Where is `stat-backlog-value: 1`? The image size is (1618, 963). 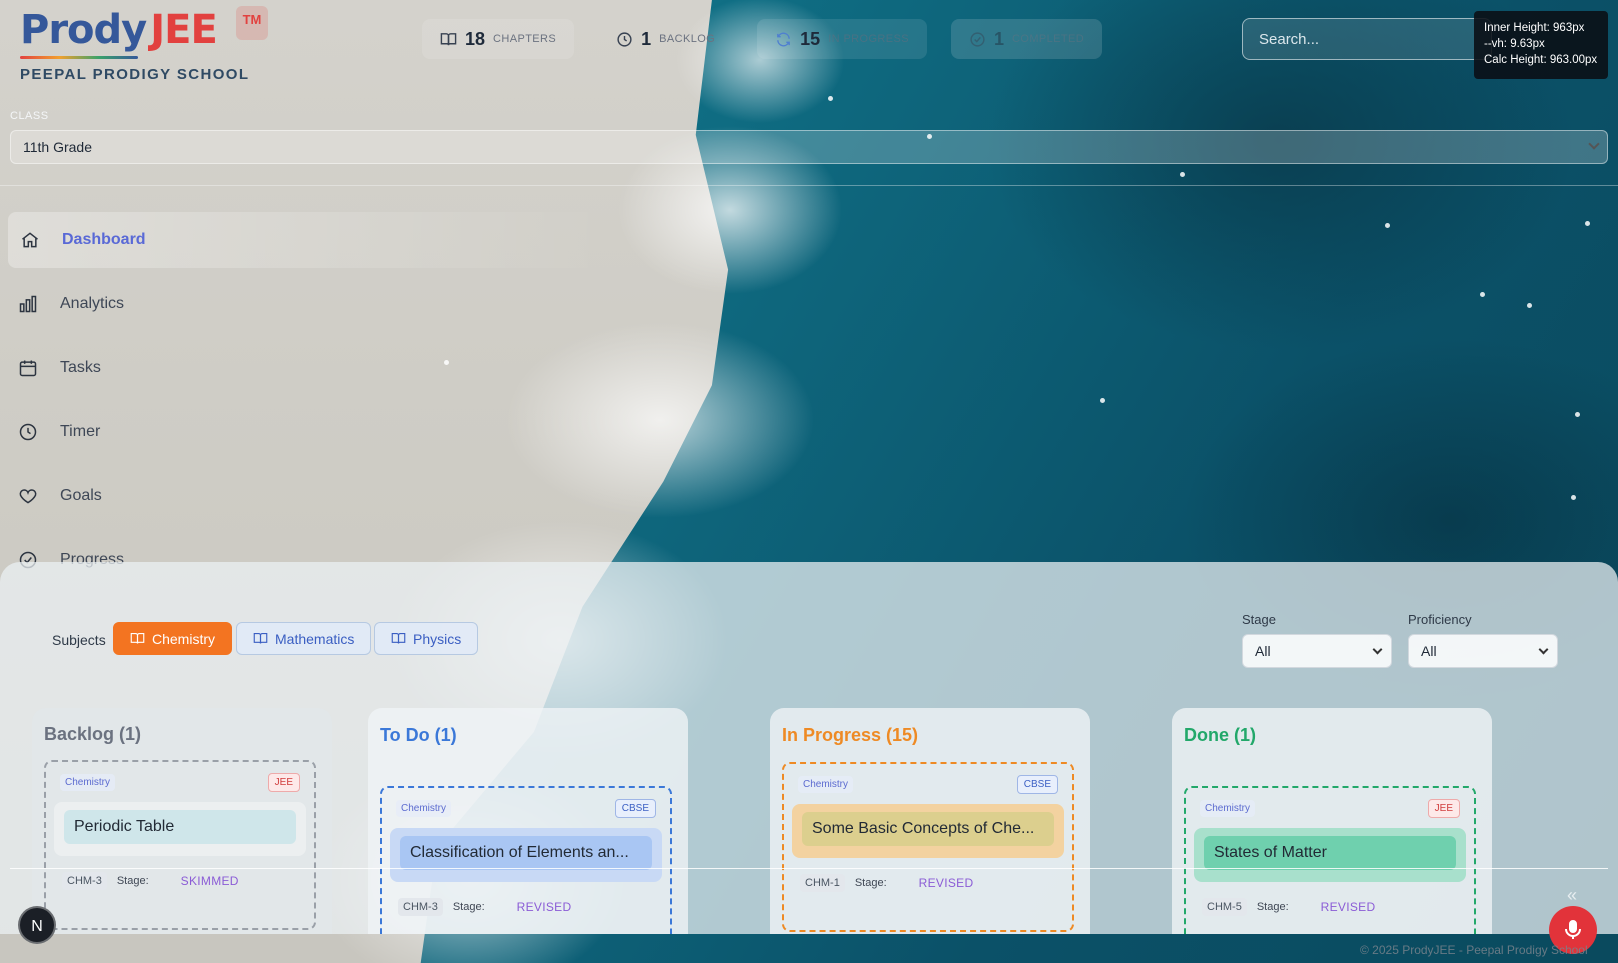 stat-backlog-value: 1 is located at coordinates (646, 38).